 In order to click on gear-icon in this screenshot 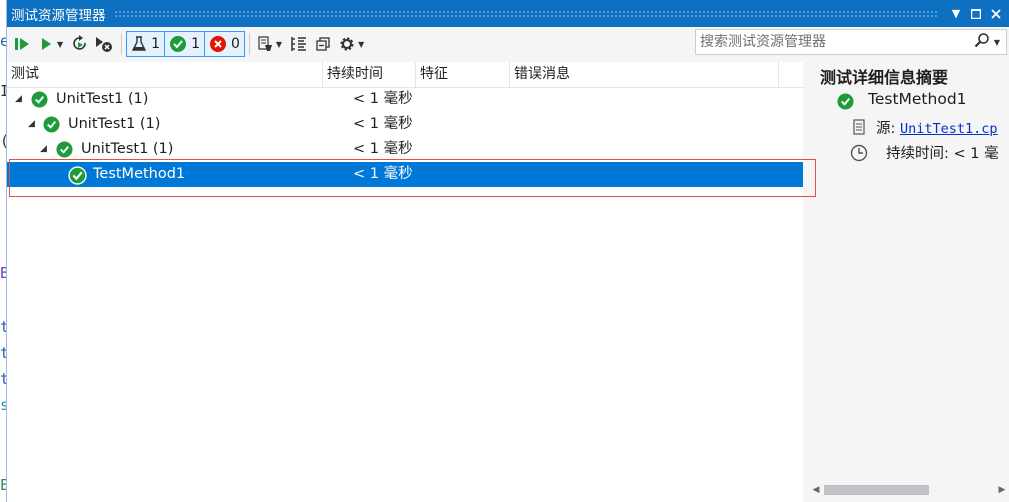, I will do `click(347, 44)`.